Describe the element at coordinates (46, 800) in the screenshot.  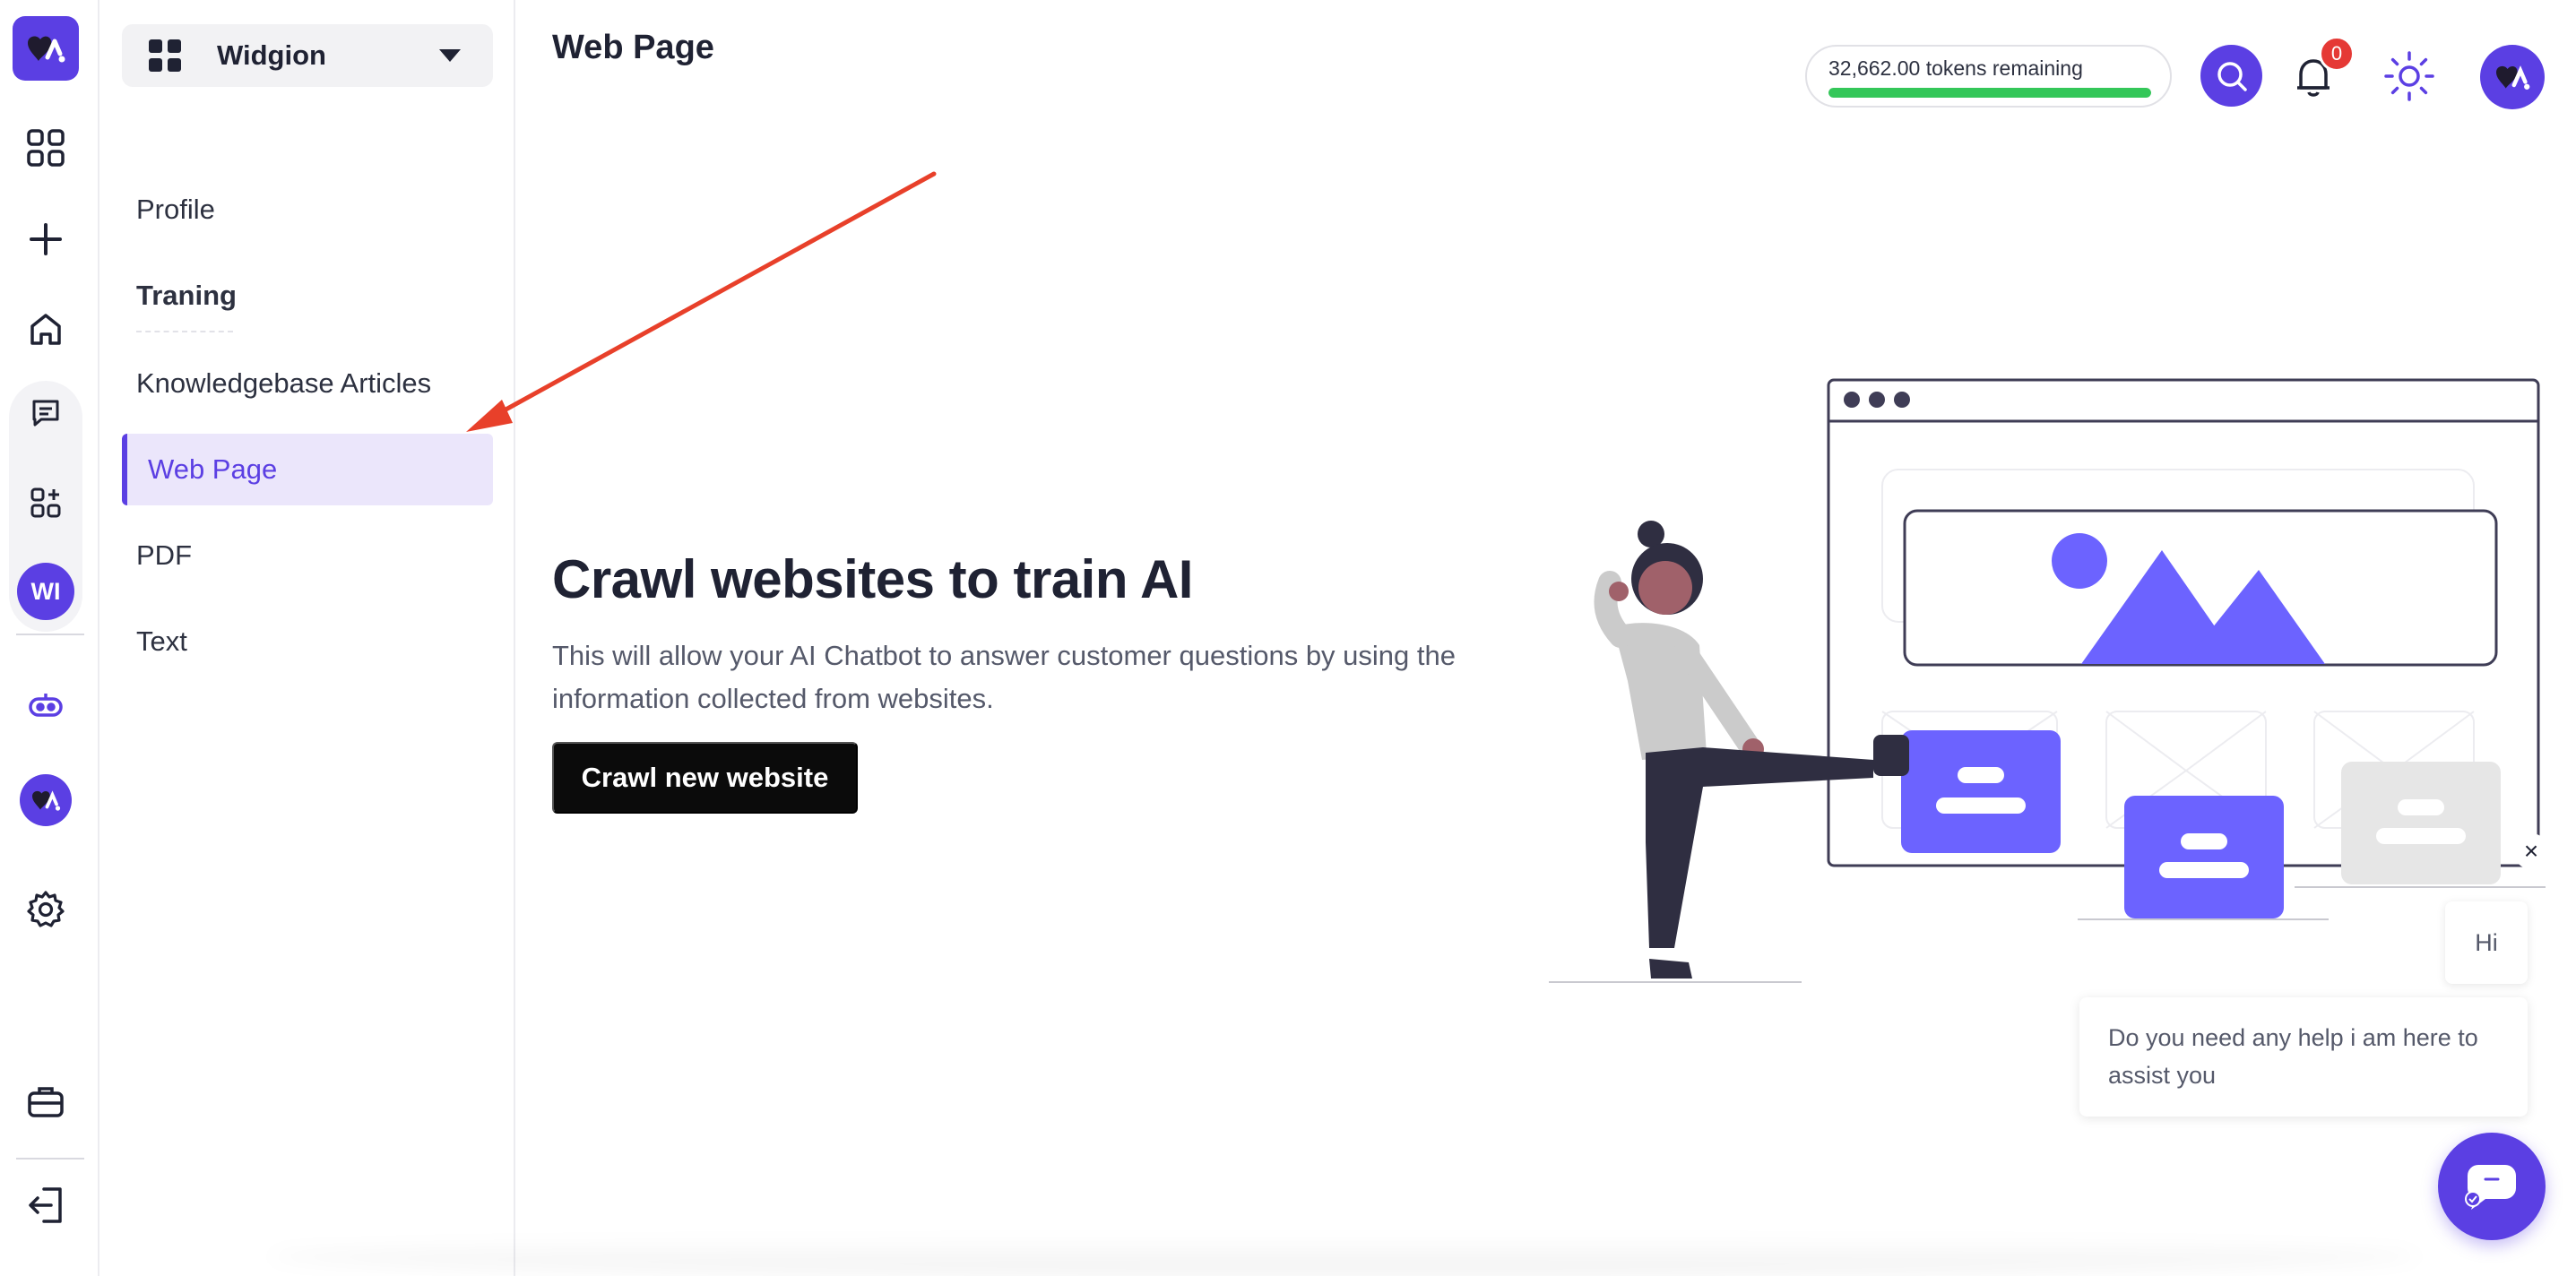
I see `bot-avatar` at that location.